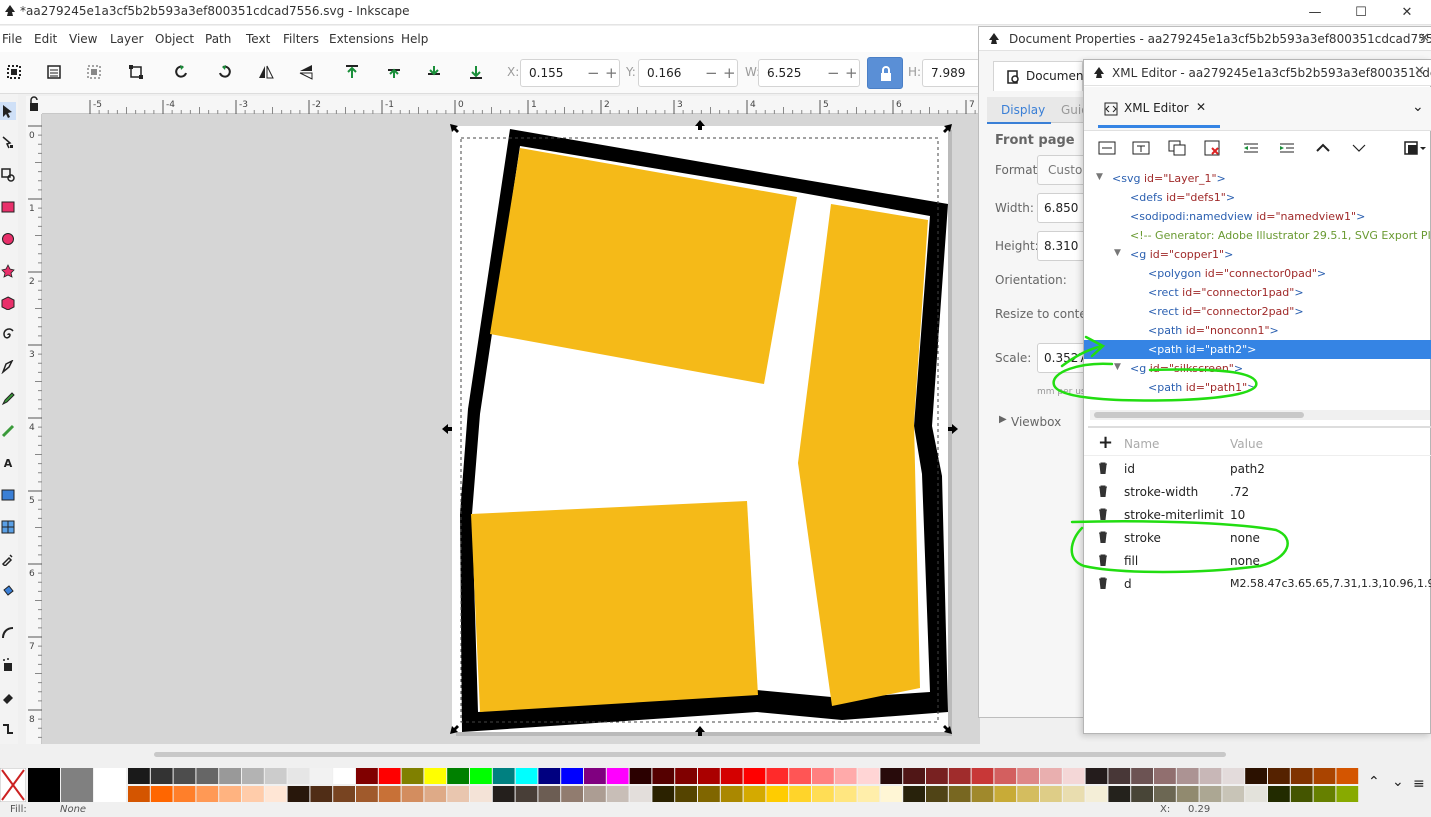 The image size is (1431, 817). Describe the element at coordinates (1247, 469) in the screenshot. I see `attr-value: path2` at that location.